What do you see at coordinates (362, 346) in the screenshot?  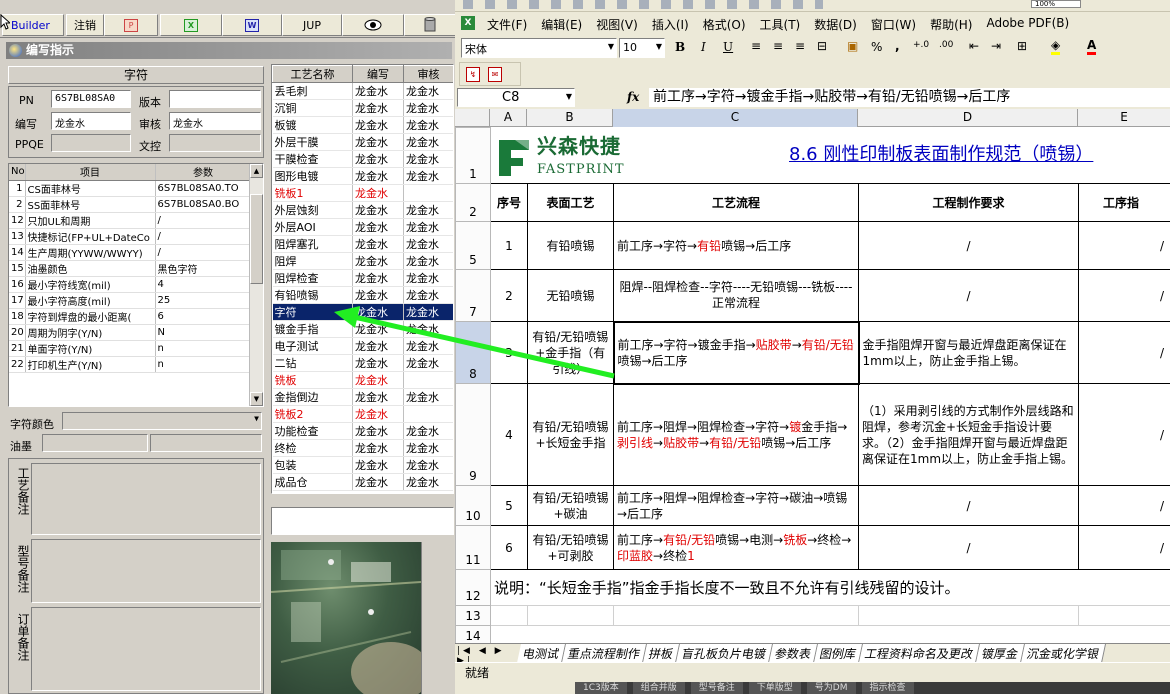 I see `process-row: 电子测试 龙金水 龙金水` at bounding box center [362, 346].